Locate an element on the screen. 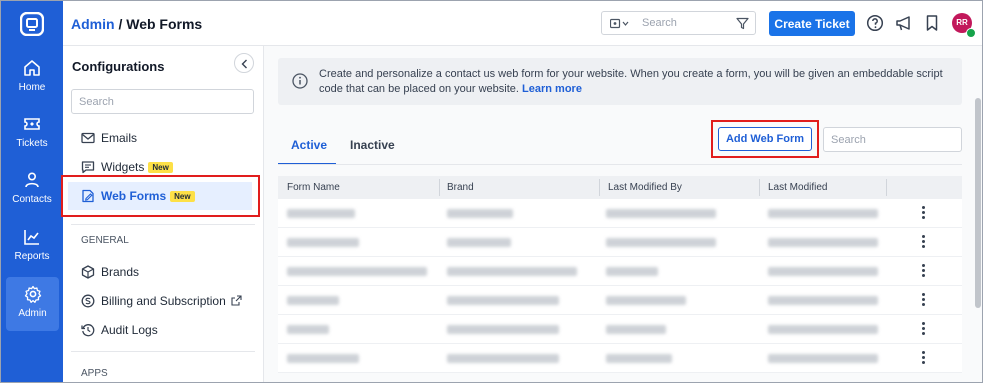 The image size is (983, 383). filter-icon is located at coordinates (742, 23).